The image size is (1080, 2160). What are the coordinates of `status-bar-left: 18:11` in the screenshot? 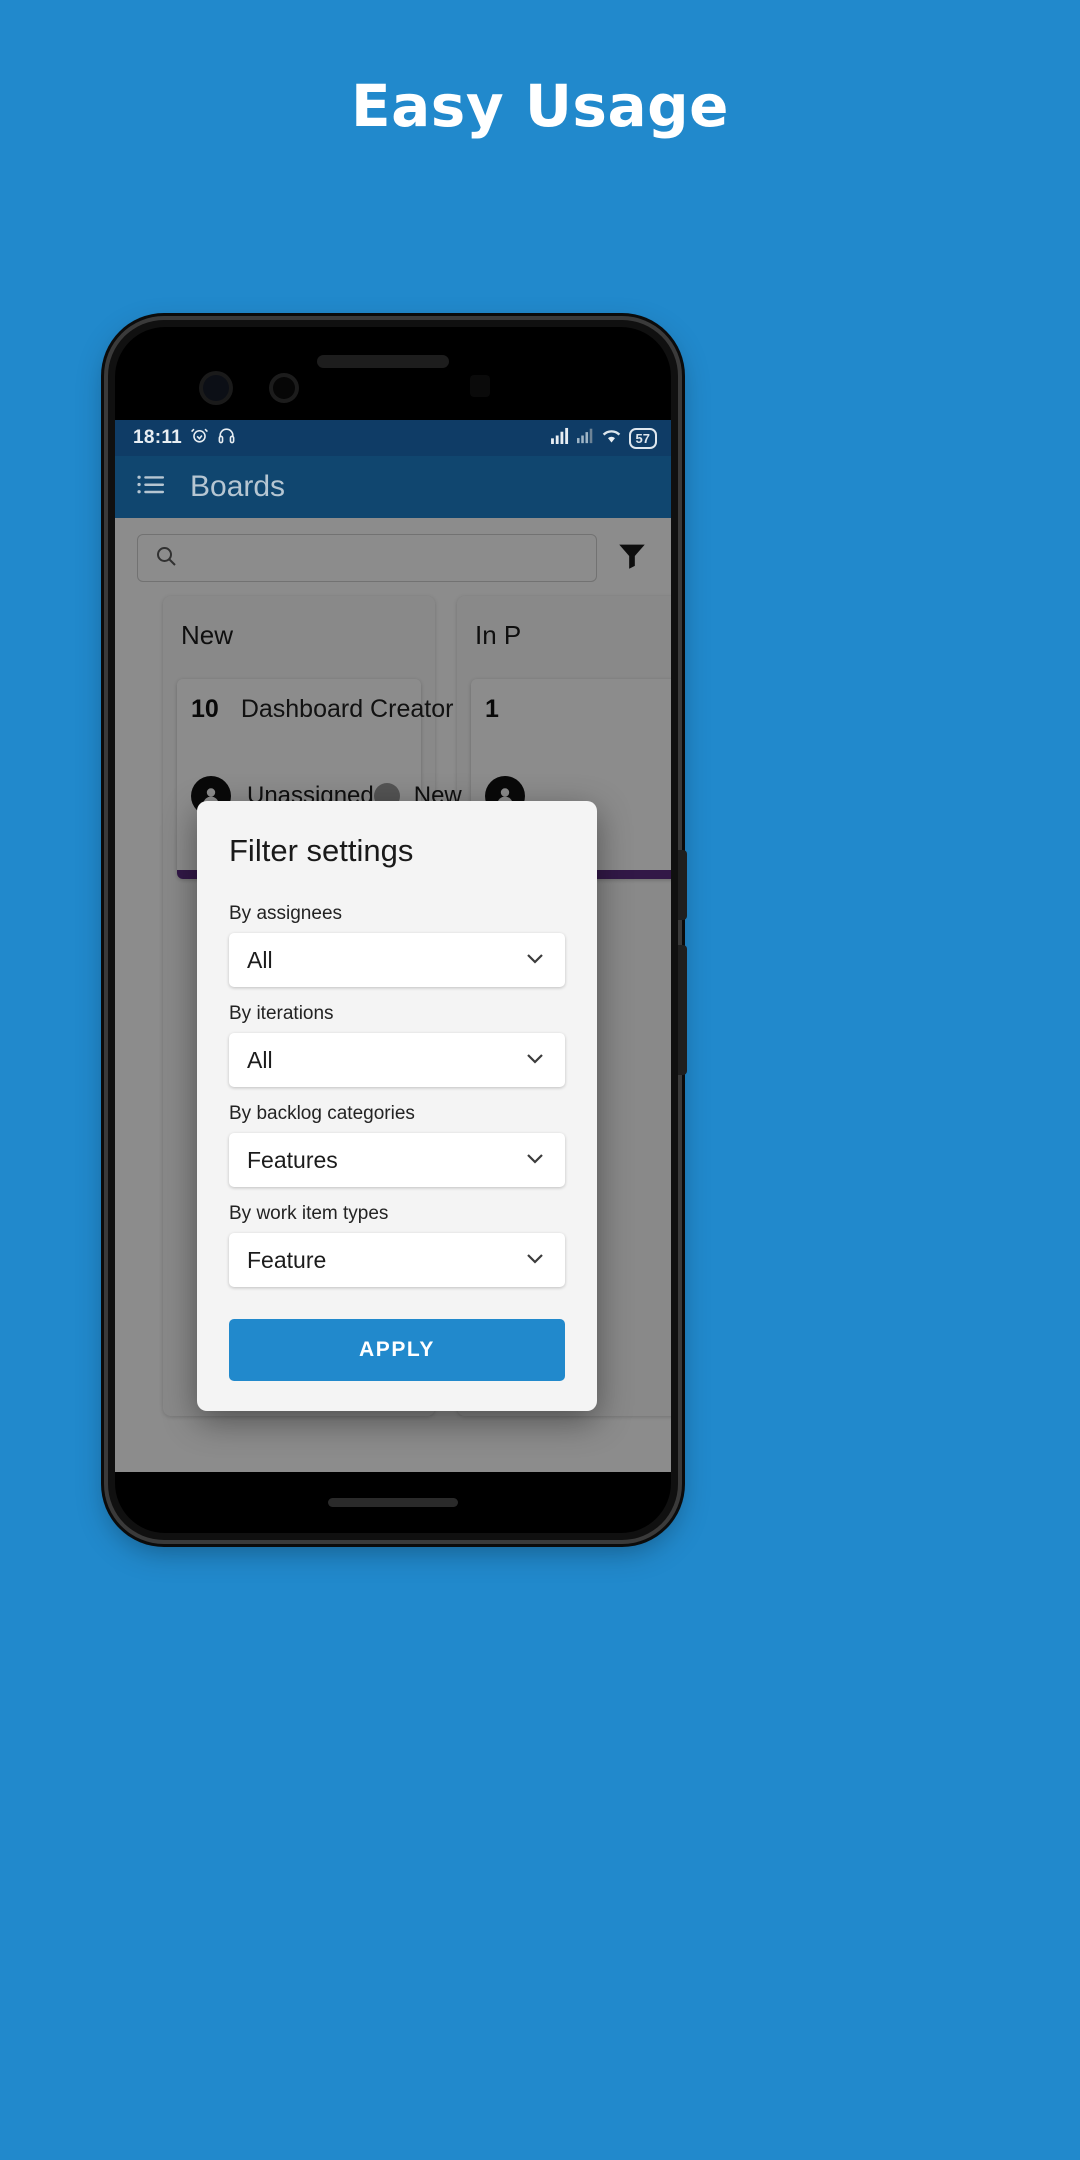 It's located at (184, 438).